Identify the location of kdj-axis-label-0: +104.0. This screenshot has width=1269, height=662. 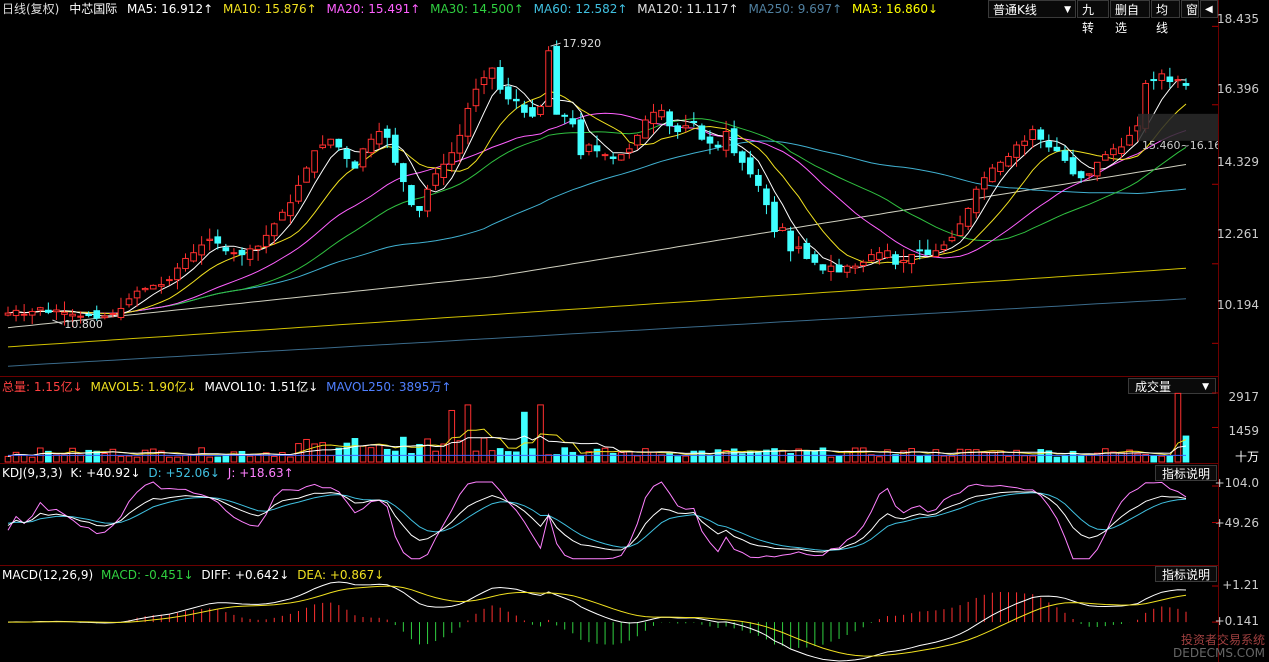
(1236, 483).